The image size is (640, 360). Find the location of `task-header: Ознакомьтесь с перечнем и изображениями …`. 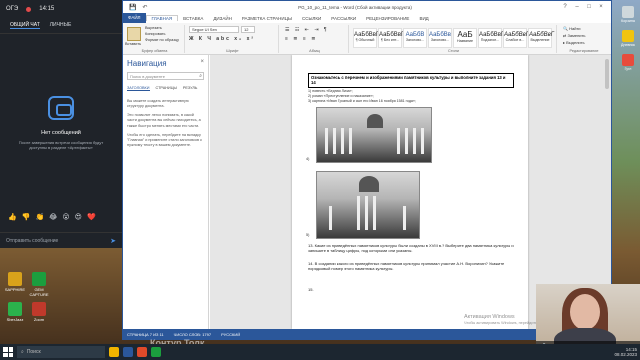

task-header: Ознакомьтесь с перечнем и изображениями … is located at coordinates (411, 80).